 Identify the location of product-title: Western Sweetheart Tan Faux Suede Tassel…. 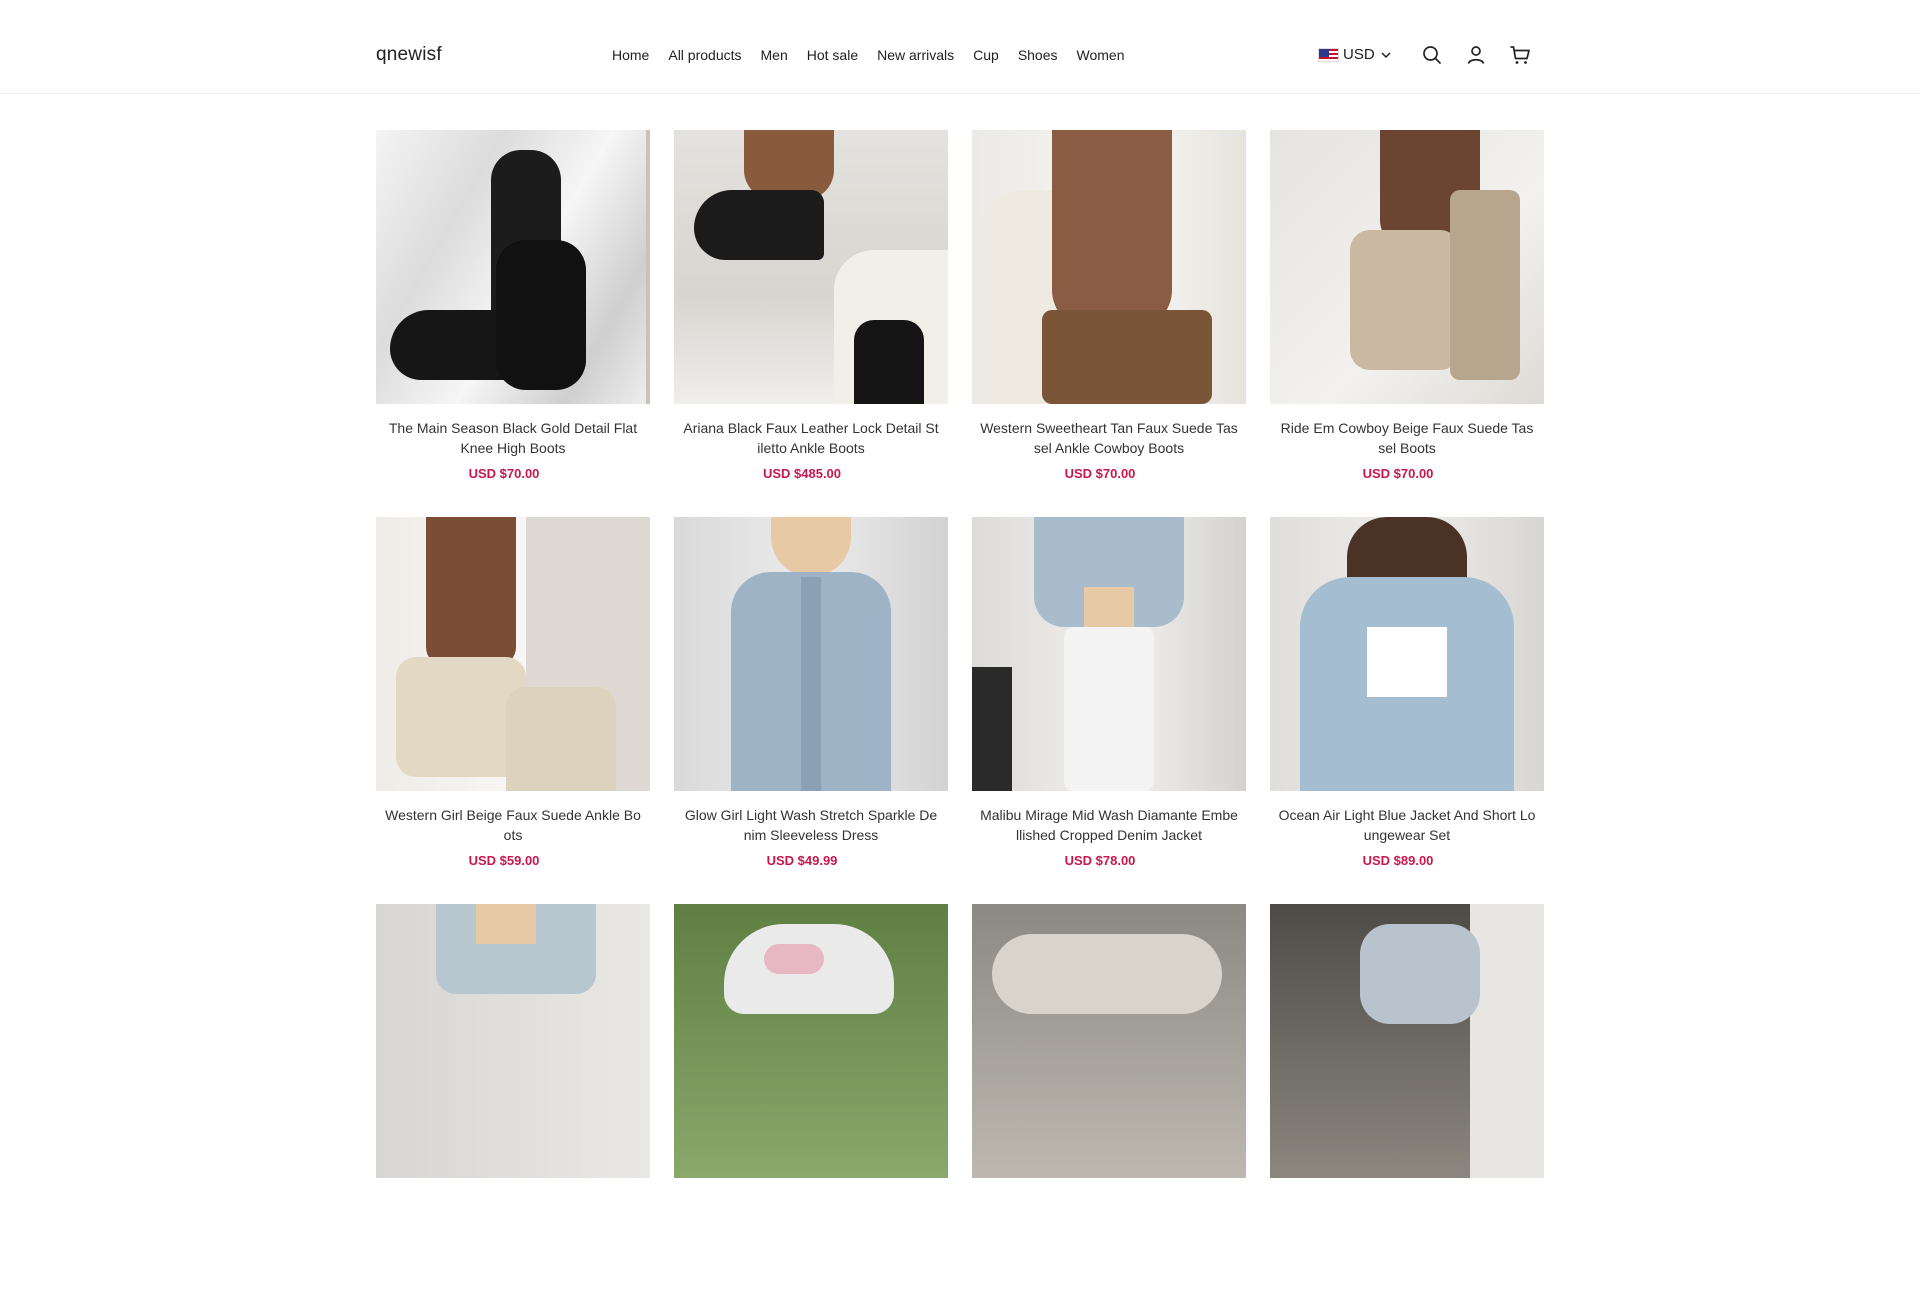
(1109, 438).